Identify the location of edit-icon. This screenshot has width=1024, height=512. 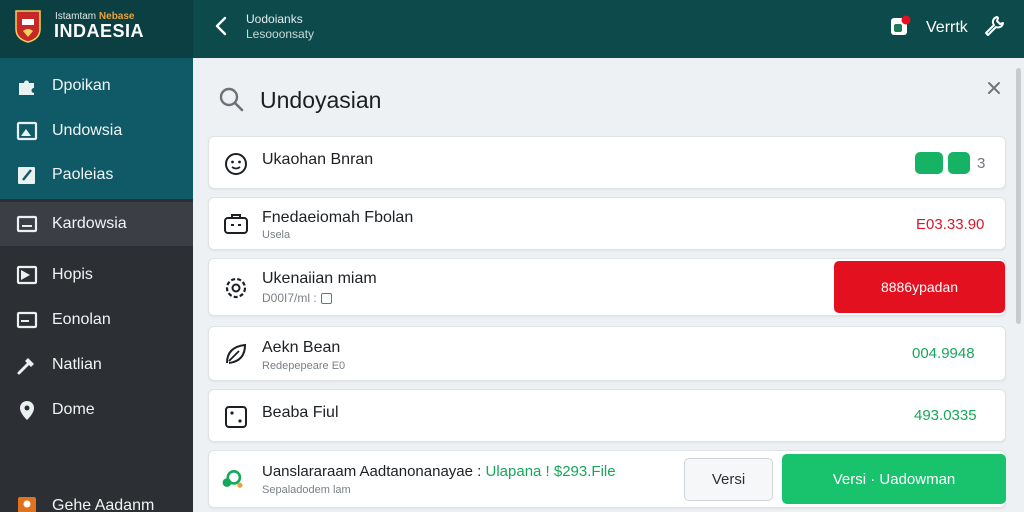
(26, 175).